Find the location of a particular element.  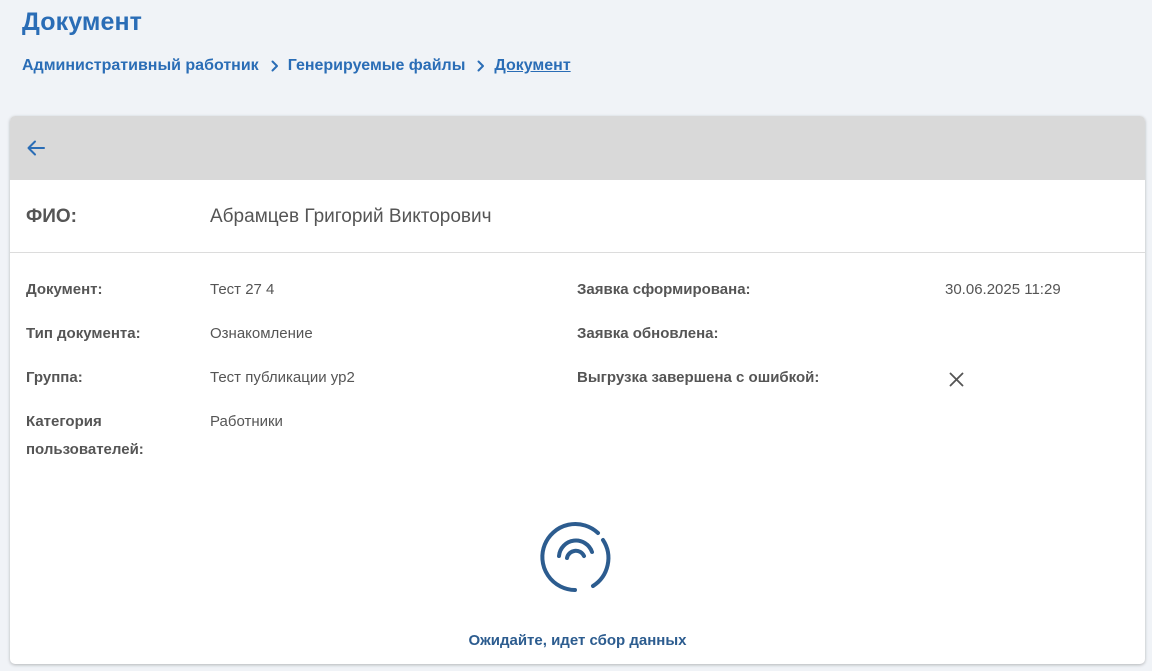

close-icon is located at coordinates (956, 382).